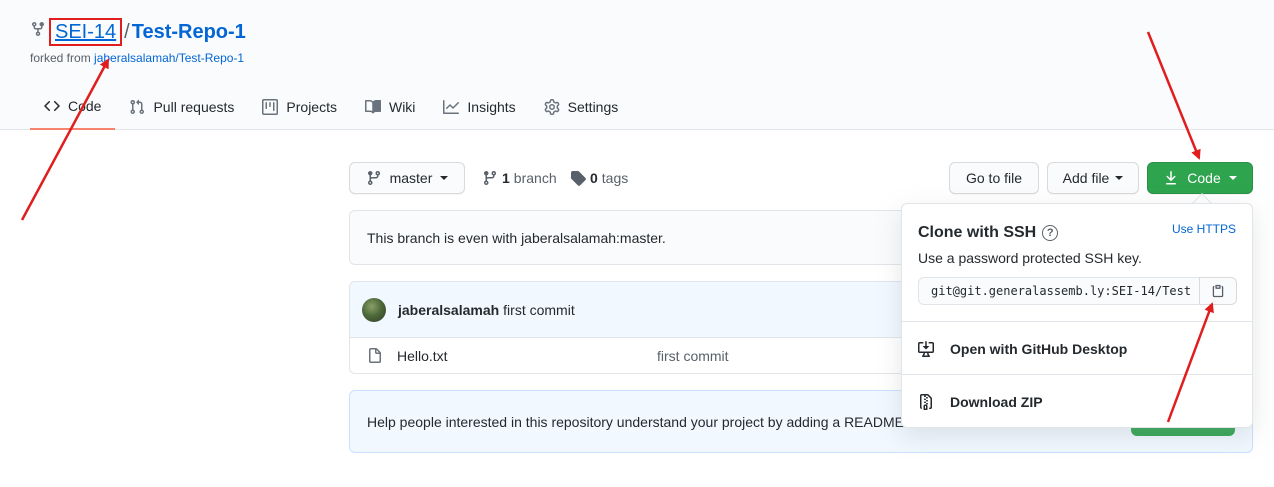 The width and height of the screenshot is (1274, 487). Describe the element at coordinates (194, 107) in the screenshot. I see `tab-pull-requests-label: Pull requests` at that location.